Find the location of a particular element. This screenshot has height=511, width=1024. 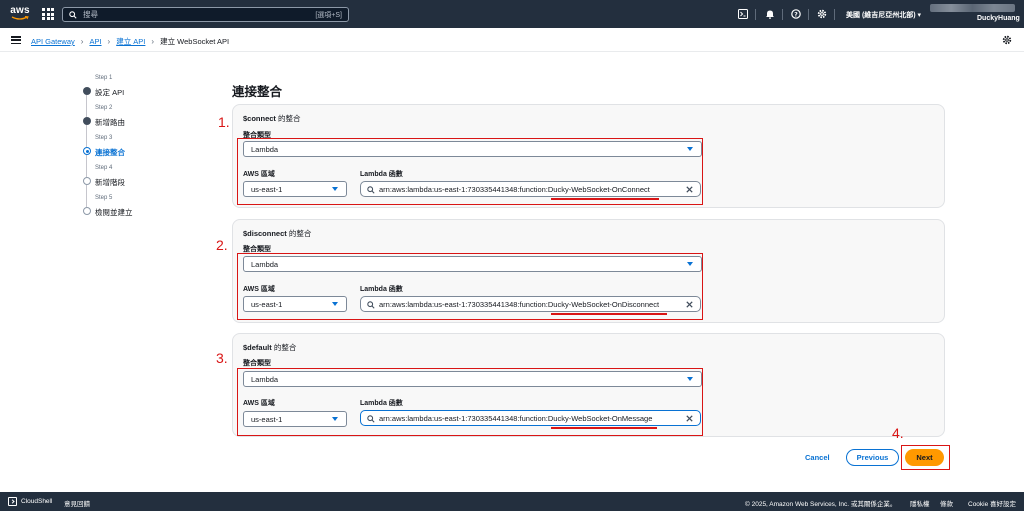

previous-button: Previous is located at coordinates (872, 457).